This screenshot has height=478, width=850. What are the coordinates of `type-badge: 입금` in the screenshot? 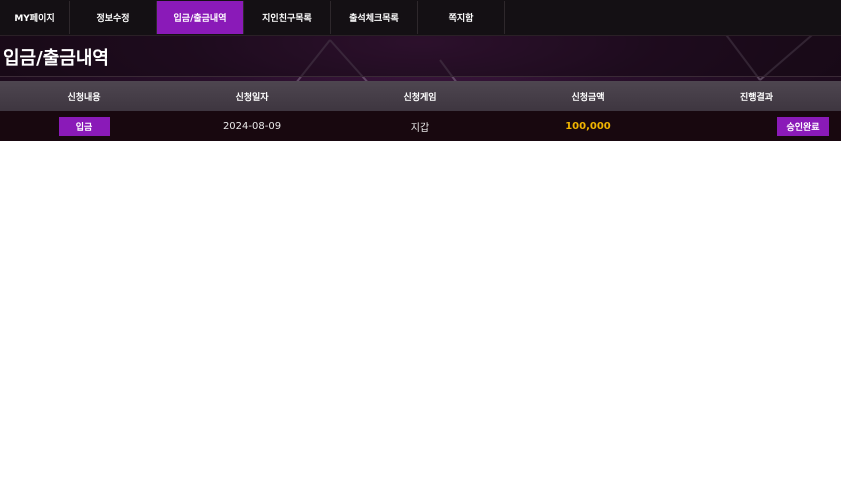 It's located at (84, 126).